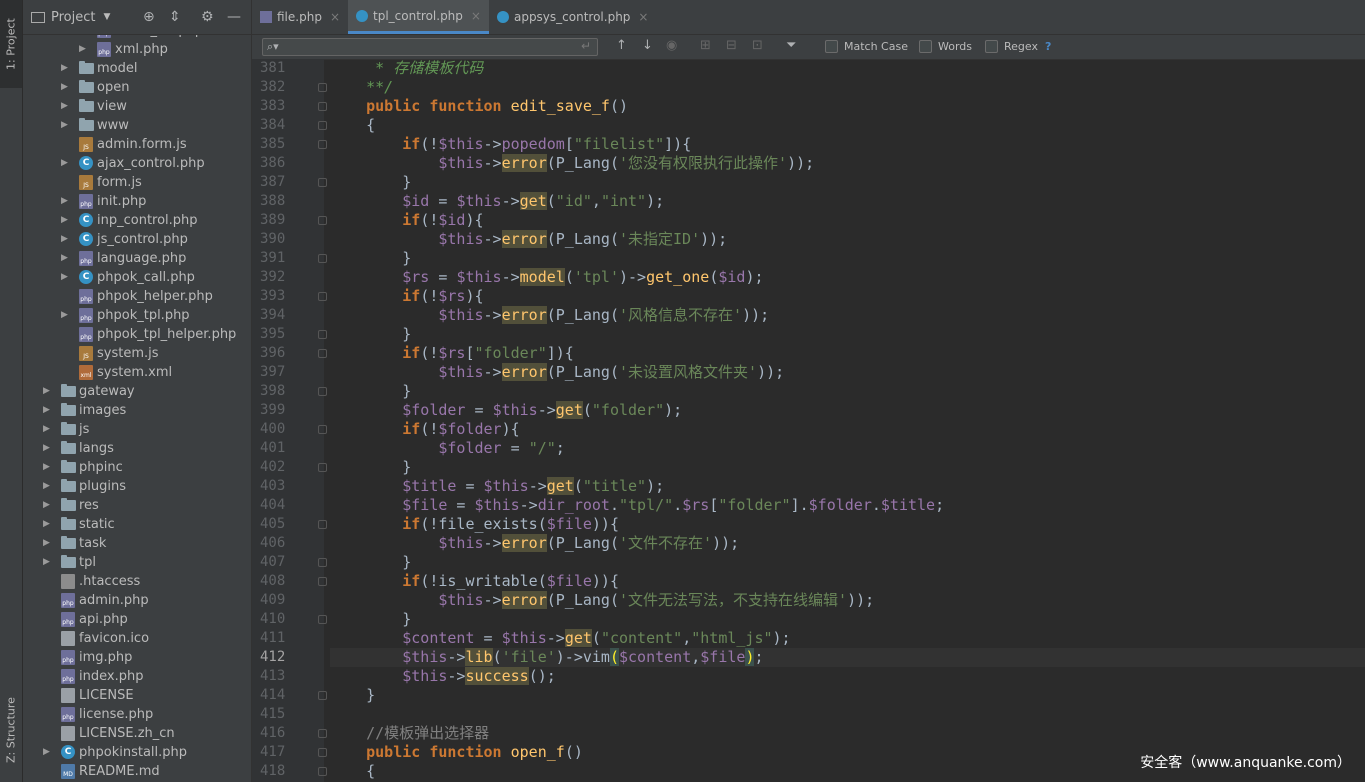 This screenshot has width=1365, height=782. I want to click on tree-folder: ▶ images, so click(137, 410).